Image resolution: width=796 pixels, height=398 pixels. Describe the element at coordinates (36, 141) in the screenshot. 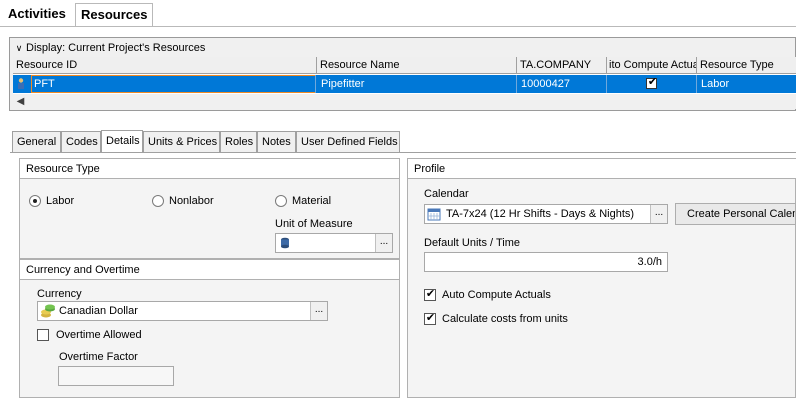

I see `tab-general: General` at that location.